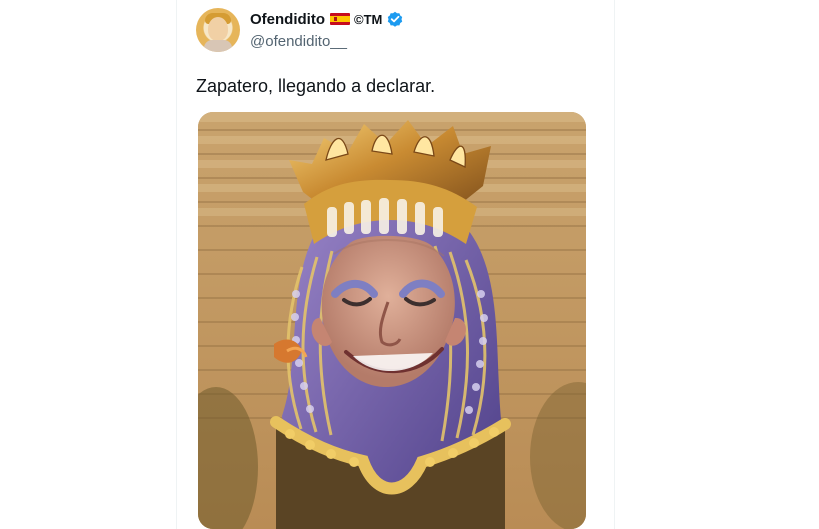  I want to click on timeline-right-border, so click(614, 264).